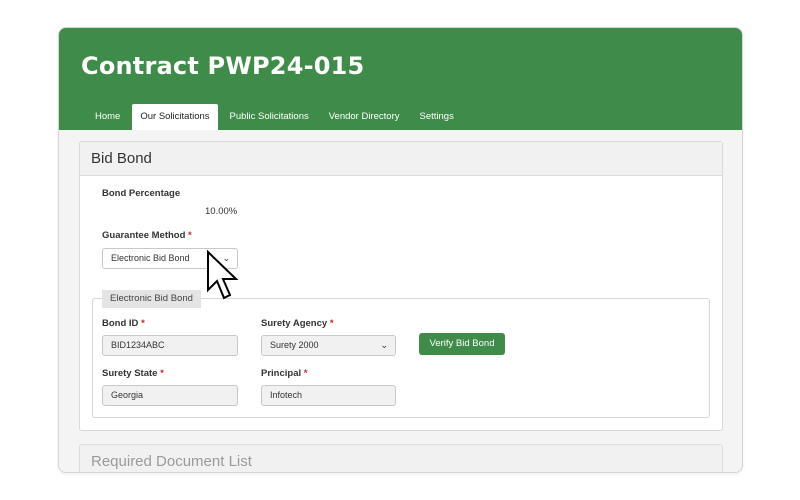 The width and height of the screenshot is (800, 500). I want to click on principal-label-text: Principal, so click(281, 373).